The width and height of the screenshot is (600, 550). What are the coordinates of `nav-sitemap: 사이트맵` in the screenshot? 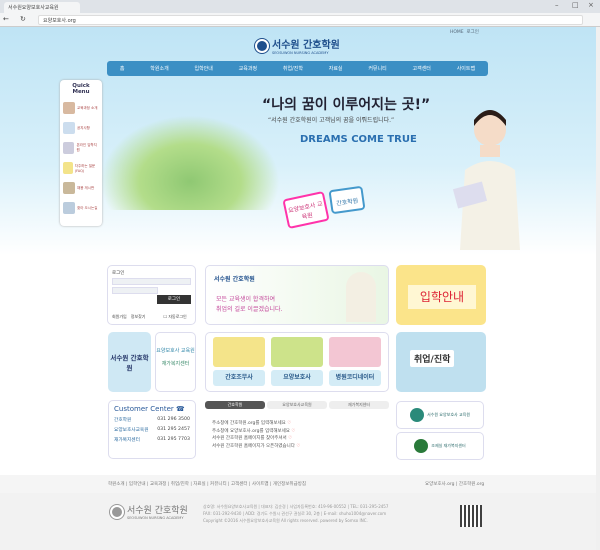 It's located at (466, 68).